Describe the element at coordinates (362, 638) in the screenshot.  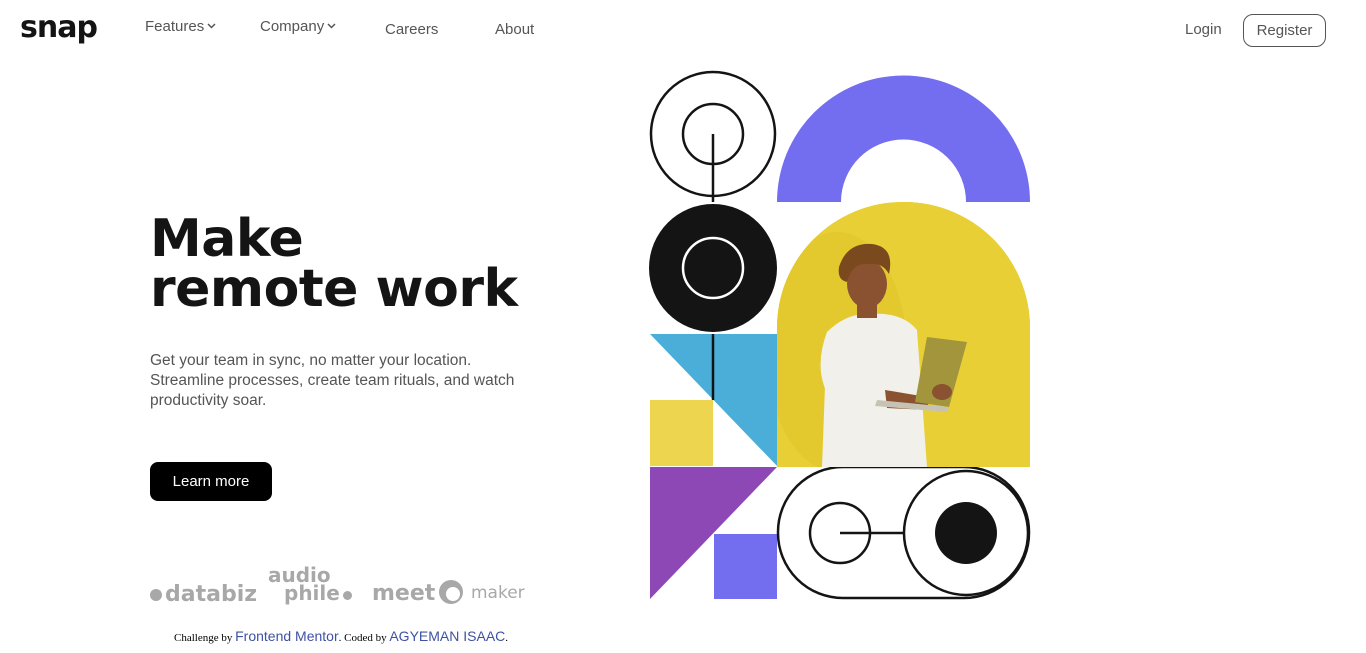
I see `attribution-middle: . Coded by` at that location.